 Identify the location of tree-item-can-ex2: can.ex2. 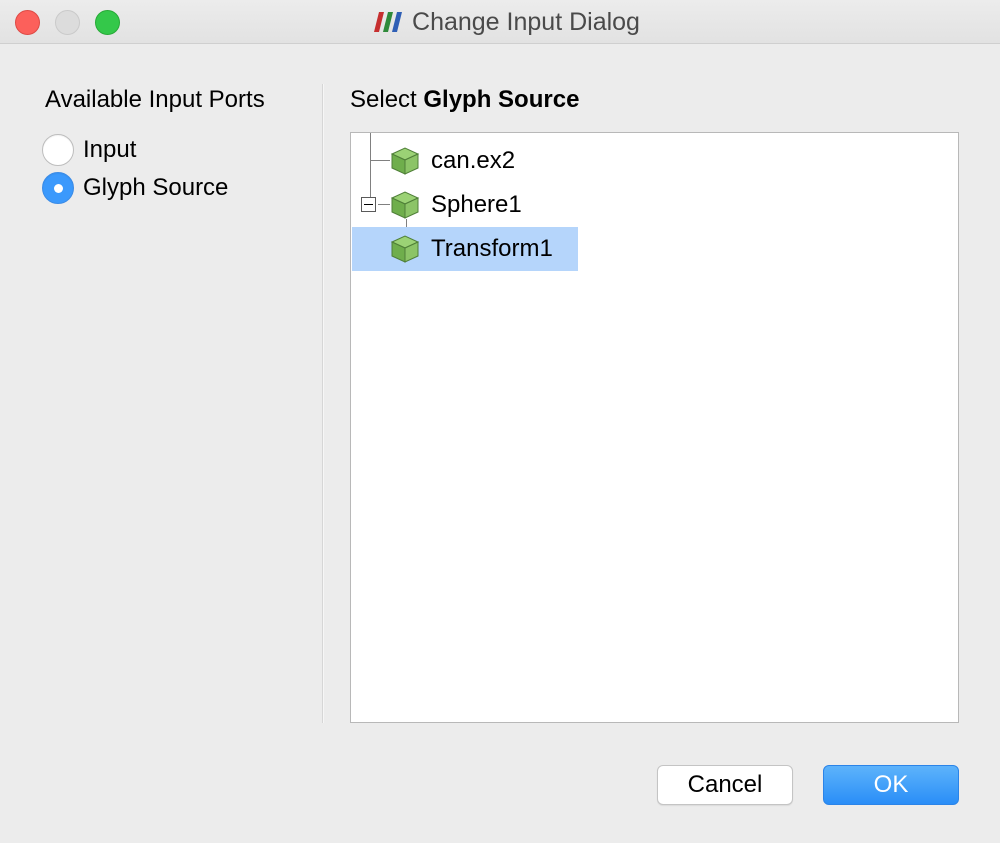
(452, 161).